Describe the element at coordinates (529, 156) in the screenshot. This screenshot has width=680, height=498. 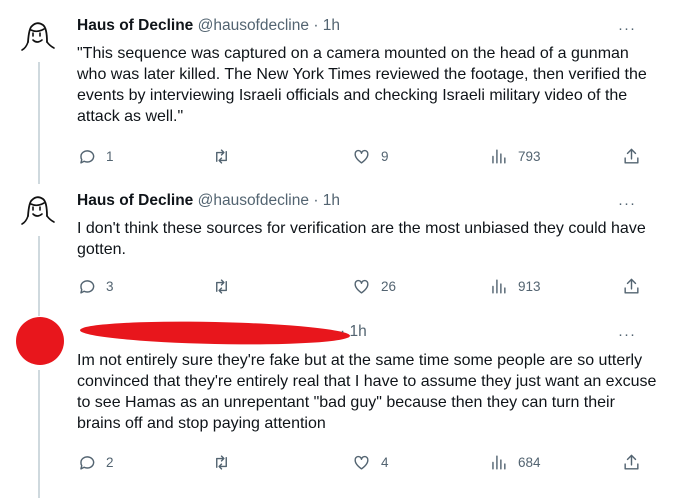
I see `views-count: 793` at that location.